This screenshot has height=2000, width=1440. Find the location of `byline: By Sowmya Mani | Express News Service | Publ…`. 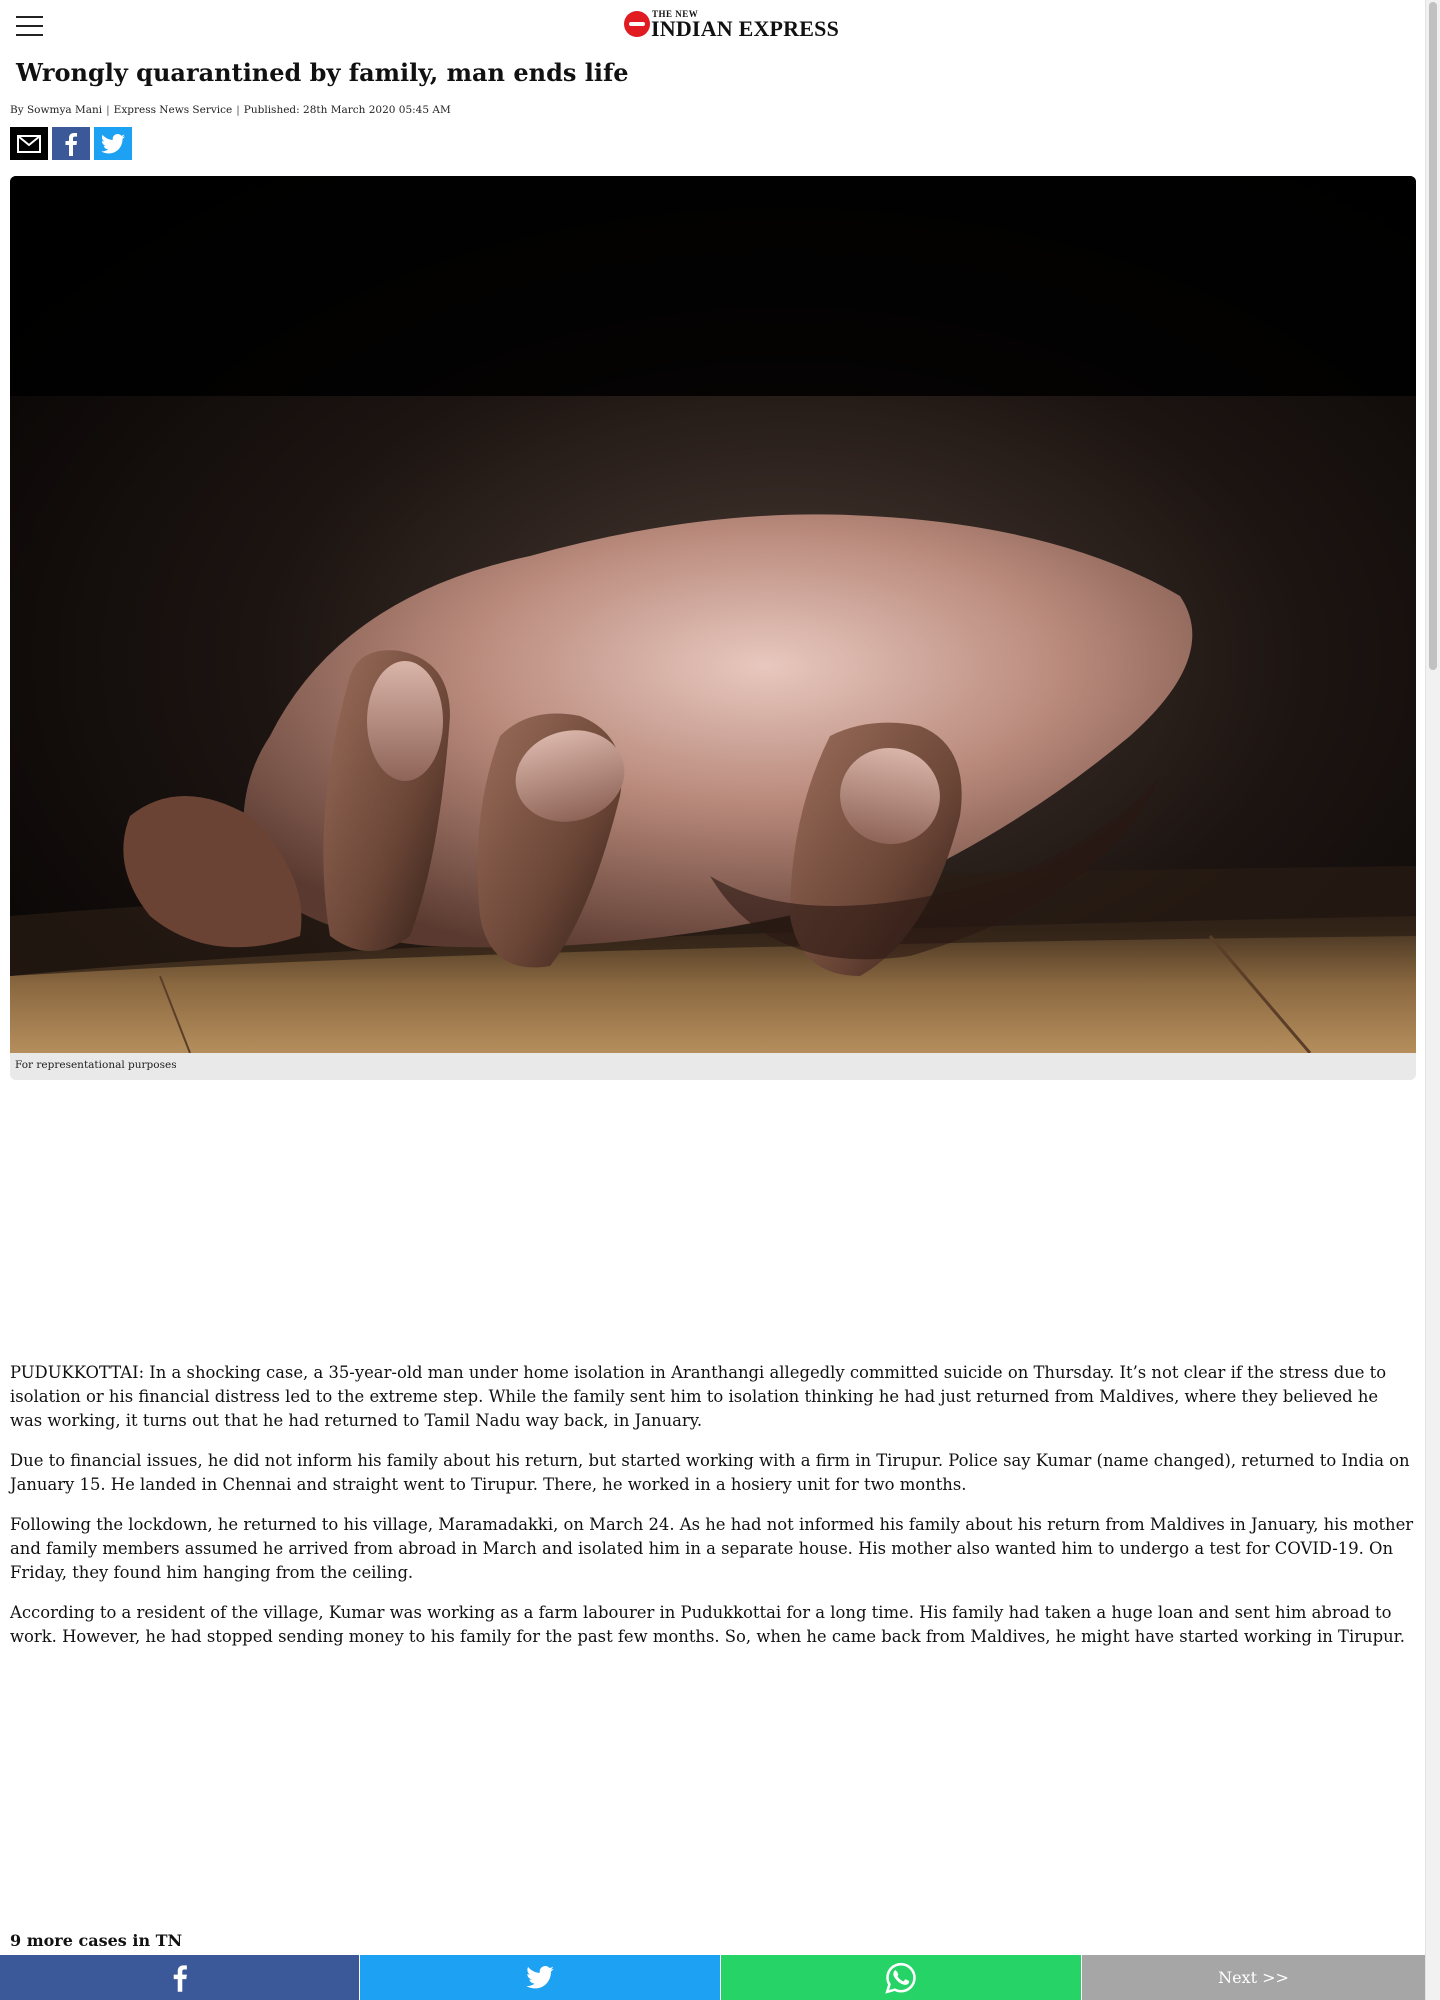

byline: By Sowmya Mani | Express News Service | Publ… is located at coordinates (230, 110).